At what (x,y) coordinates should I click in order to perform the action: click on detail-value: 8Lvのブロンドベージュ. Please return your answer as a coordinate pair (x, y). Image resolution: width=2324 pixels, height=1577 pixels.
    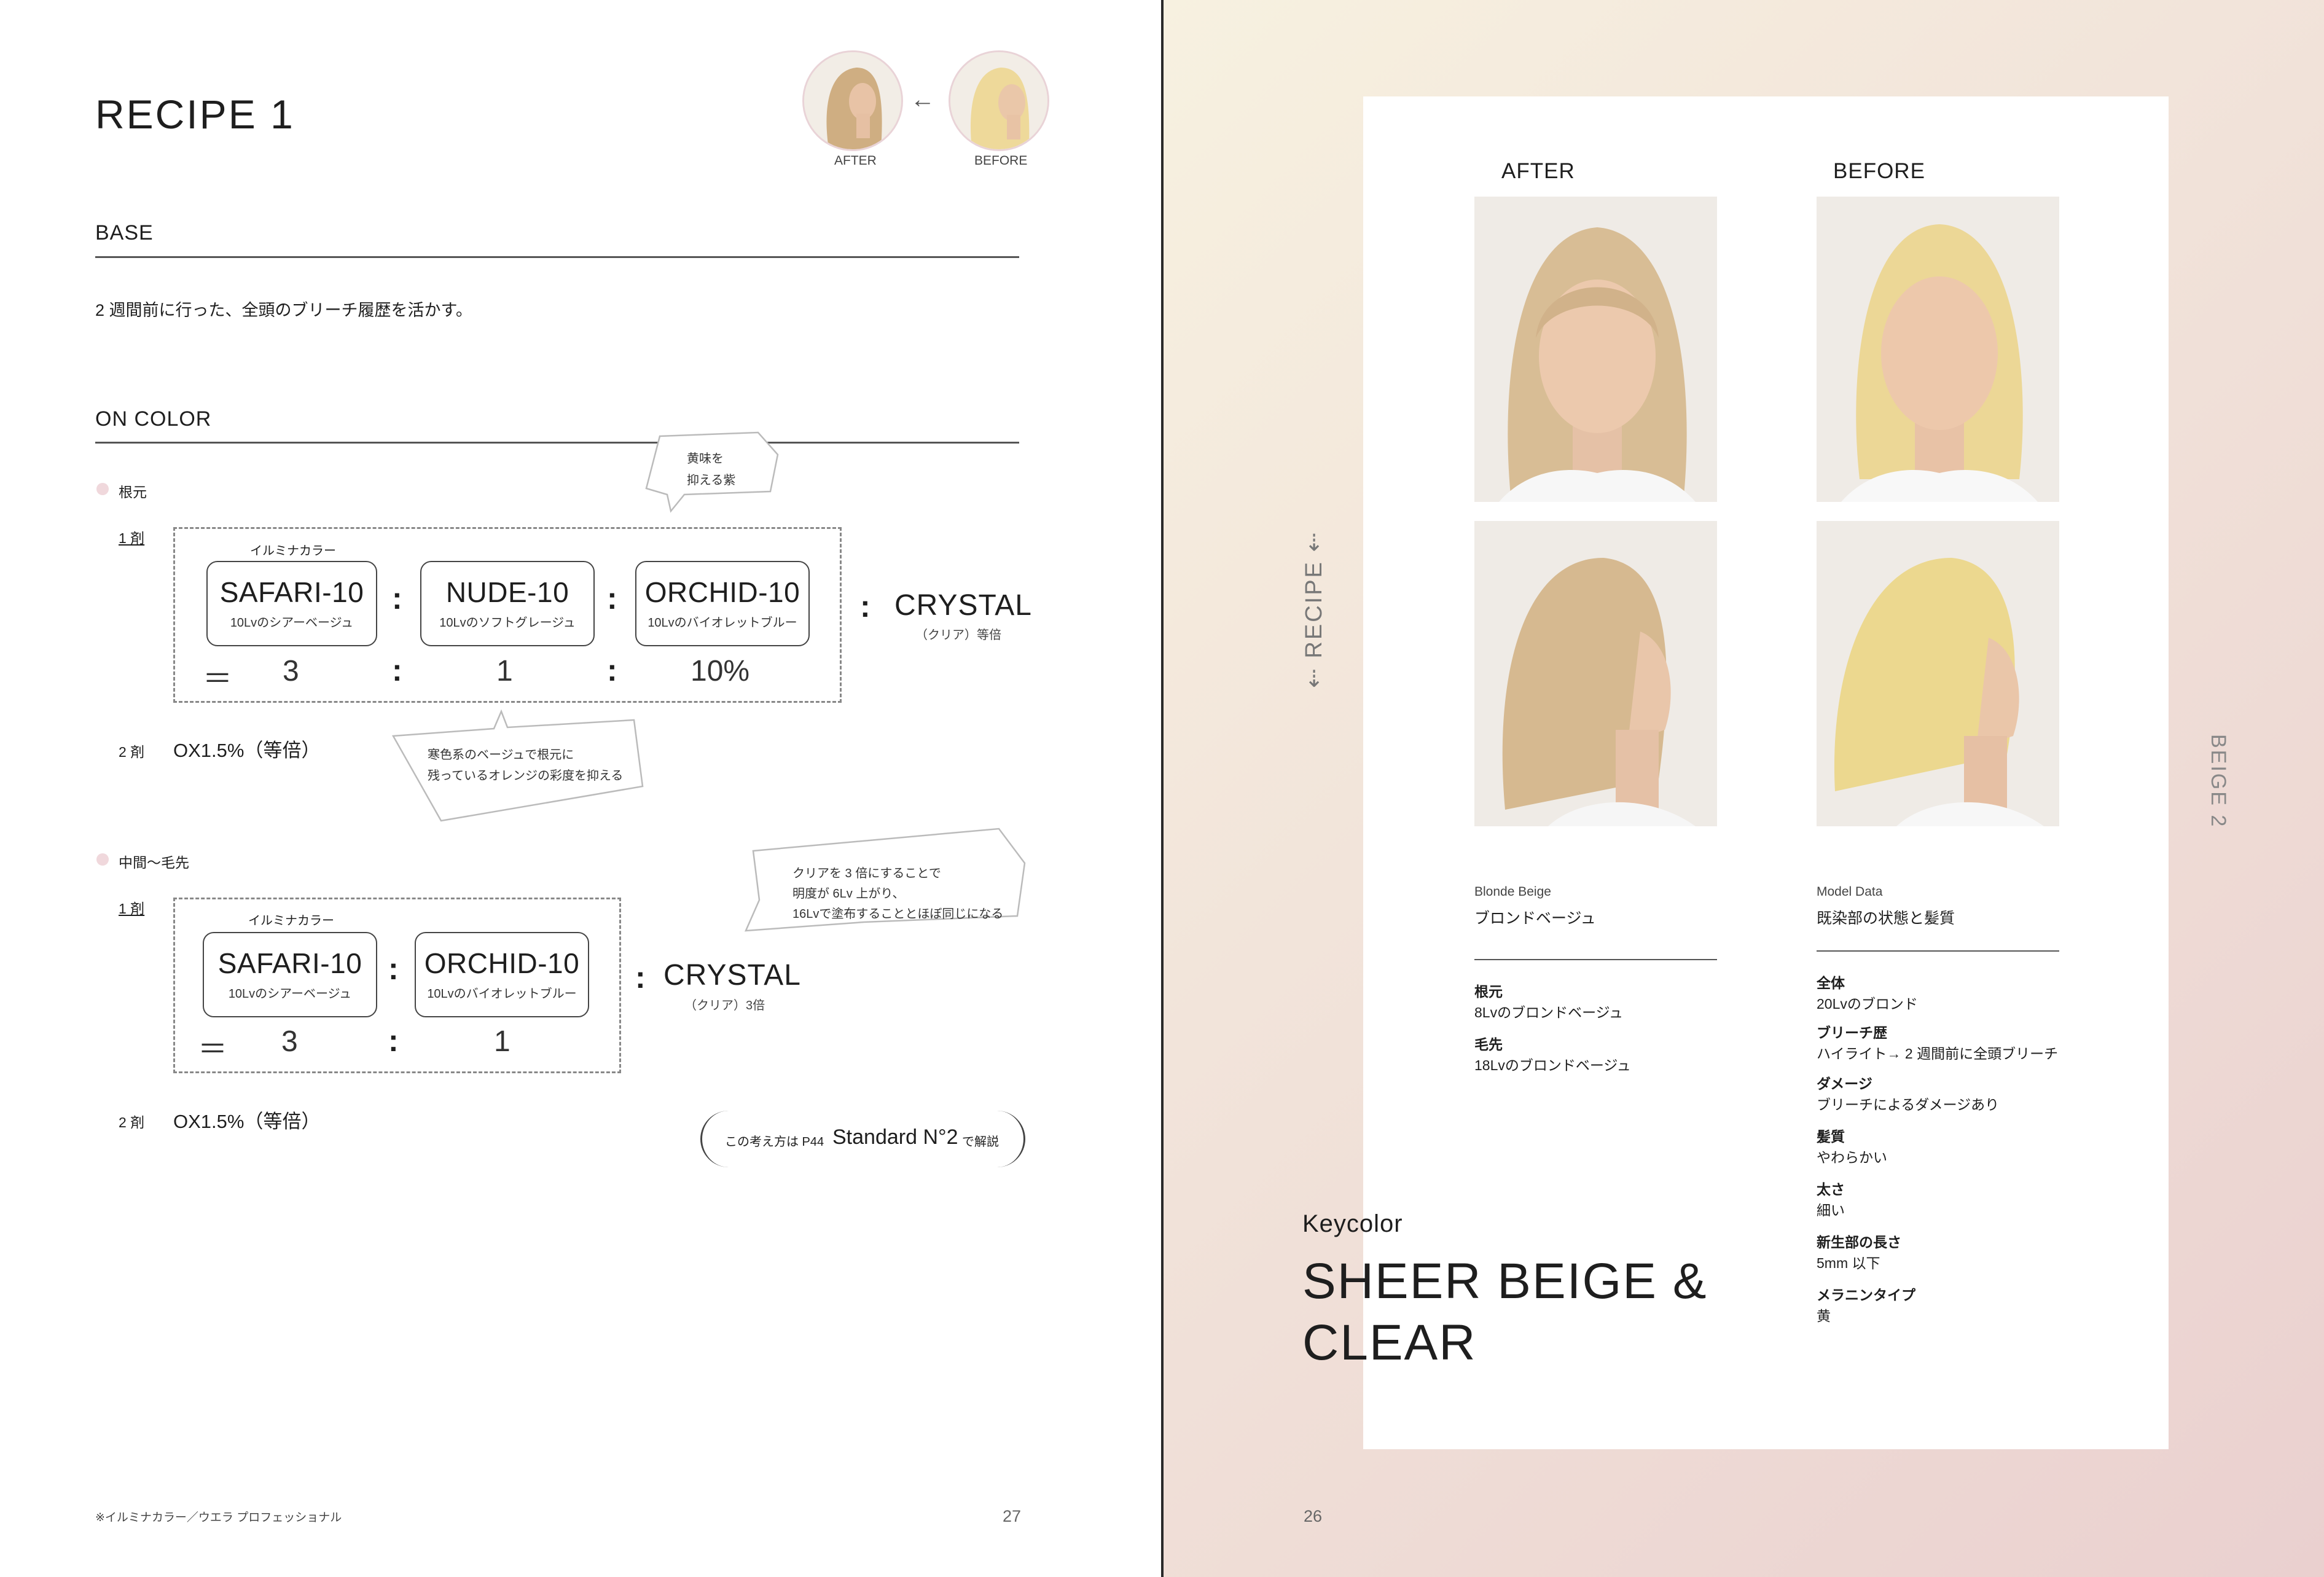
    Looking at the image, I should click on (1549, 1012).